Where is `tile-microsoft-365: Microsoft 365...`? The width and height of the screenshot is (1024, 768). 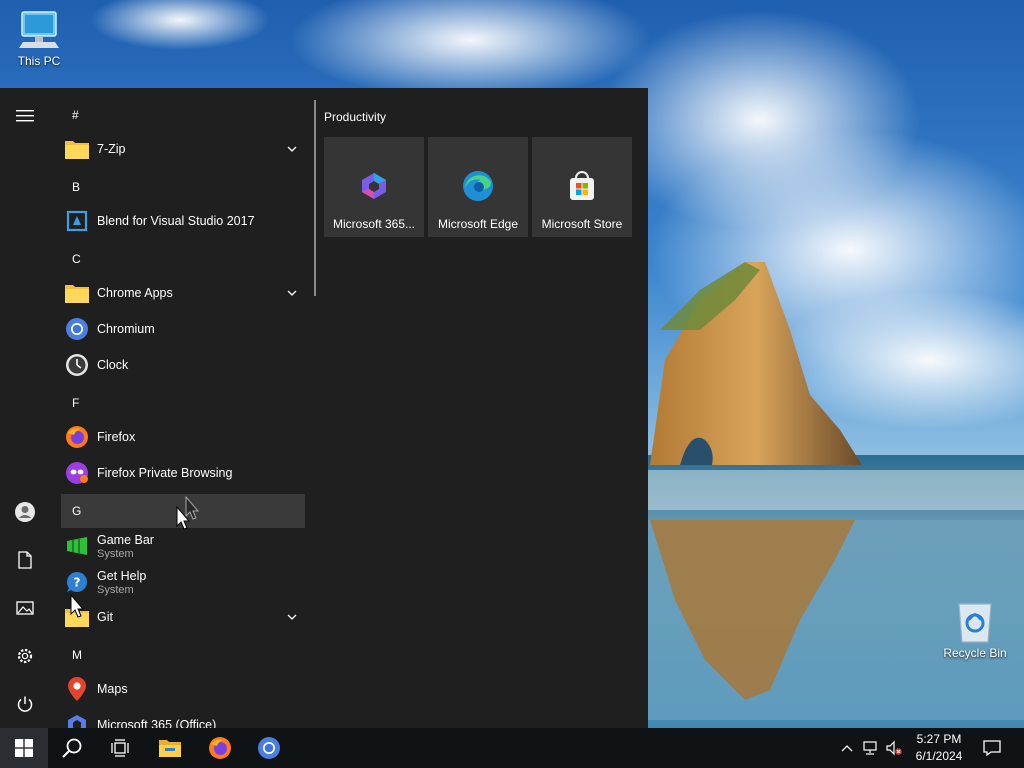 tile-microsoft-365: Microsoft 365... is located at coordinates (374, 187).